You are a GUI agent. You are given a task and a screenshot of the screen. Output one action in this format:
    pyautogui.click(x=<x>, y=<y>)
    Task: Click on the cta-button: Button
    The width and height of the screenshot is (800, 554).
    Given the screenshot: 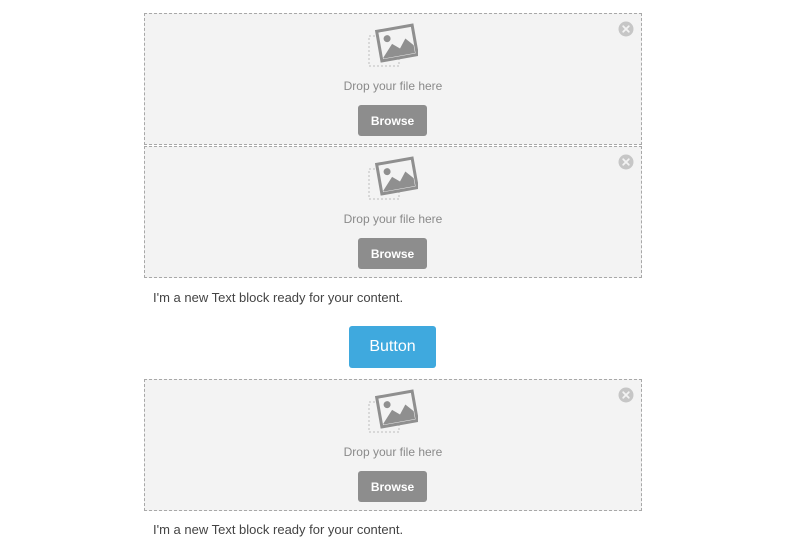 What is the action you would take?
    pyautogui.click(x=392, y=347)
    